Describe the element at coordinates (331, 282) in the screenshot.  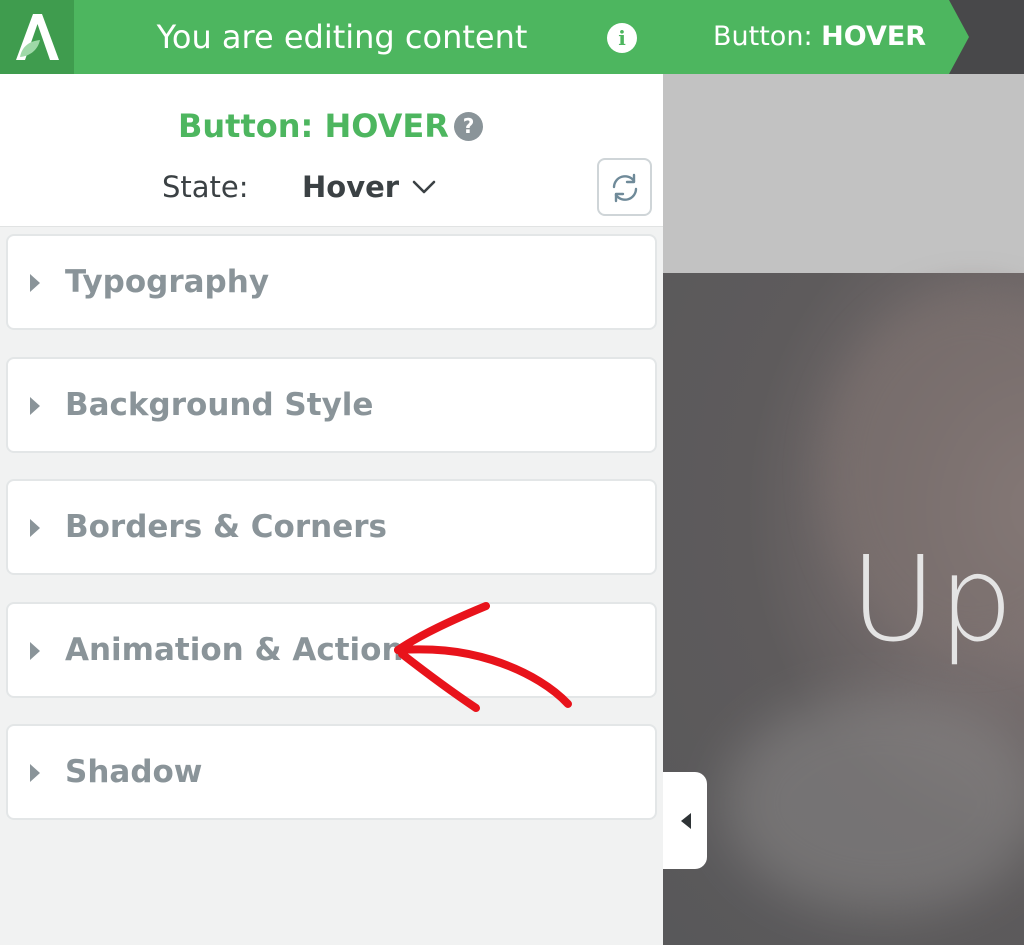
I see `section-typography: Typography` at that location.